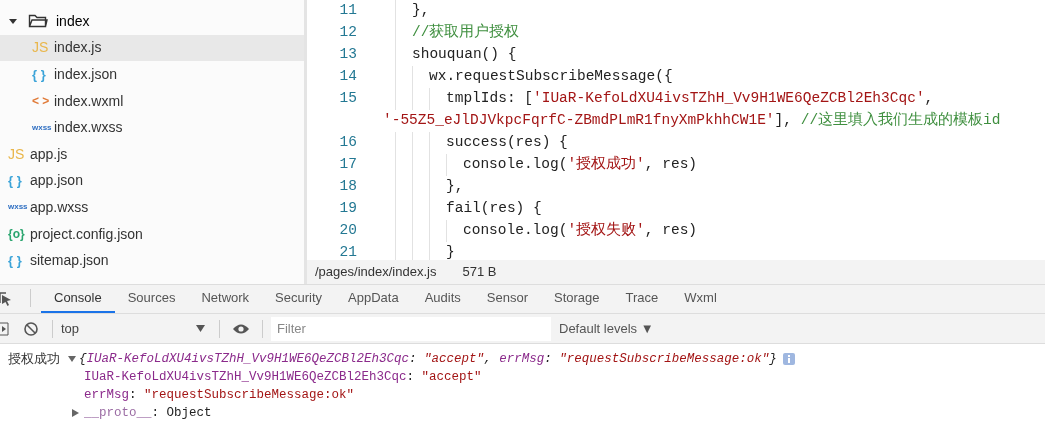 The width and height of the screenshot is (1045, 439). What do you see at coordinates (347, 209) in the screenshot?
I see `line-number: 19` at bounding box center [347, 209].